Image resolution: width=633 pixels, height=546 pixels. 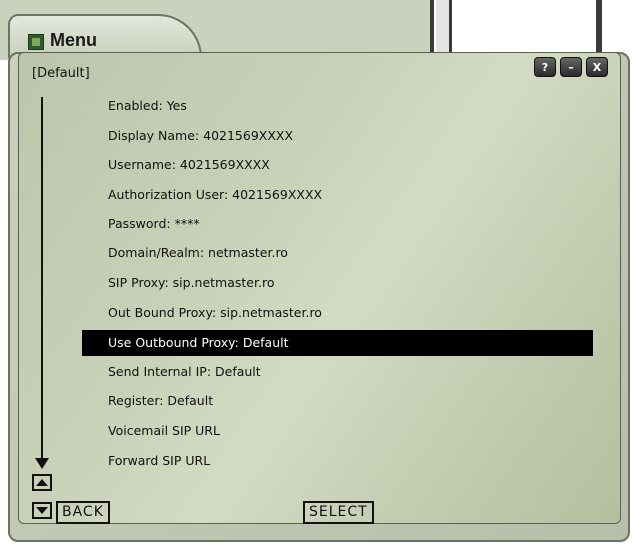 I want to click on menu-item-sip-proxy: SIP Proxy: sip.netmaster.ro, so click(x=191, y=283).